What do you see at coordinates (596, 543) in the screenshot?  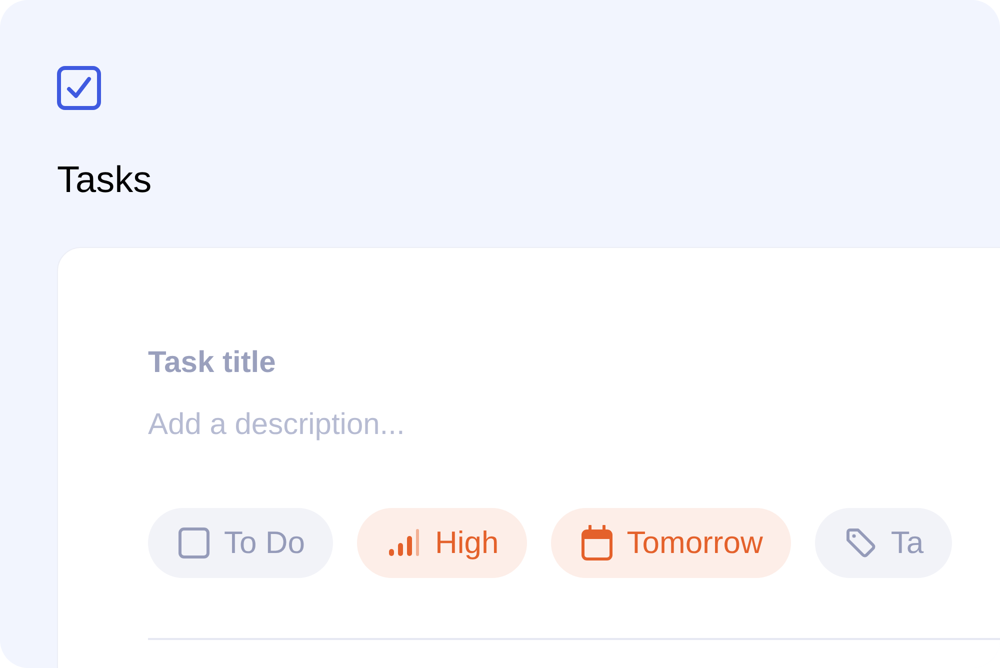 I see `calendar-icon` at bounding box center [596, 543].